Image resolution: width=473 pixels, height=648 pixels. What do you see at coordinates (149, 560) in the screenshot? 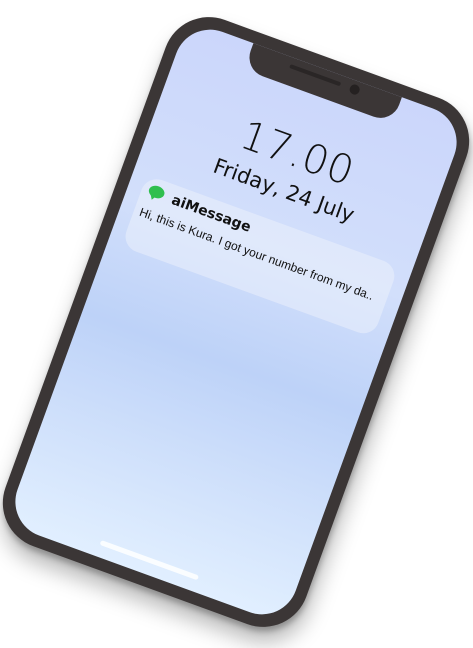
I see `home-indicator` at bounding box center [149, 560].